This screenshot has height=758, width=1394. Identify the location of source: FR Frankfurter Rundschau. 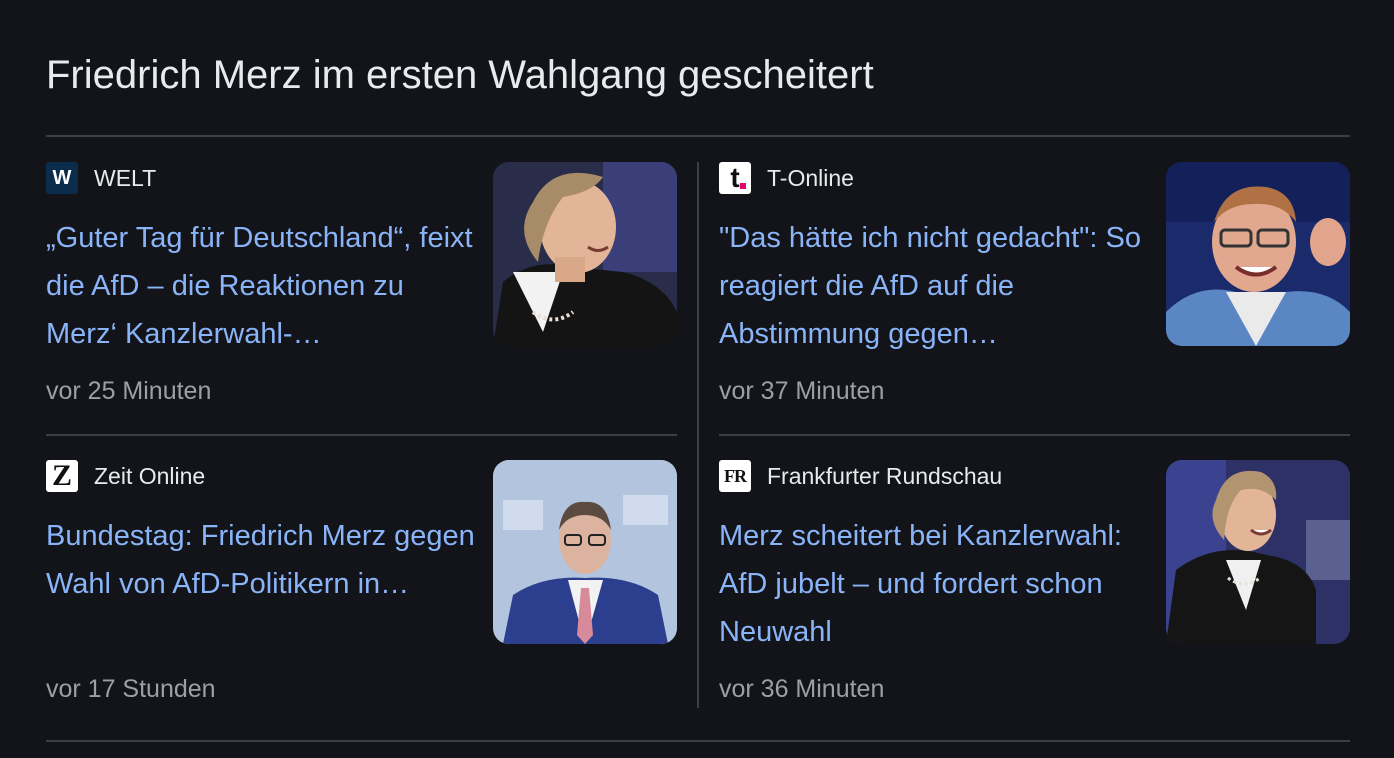
(860, 476).